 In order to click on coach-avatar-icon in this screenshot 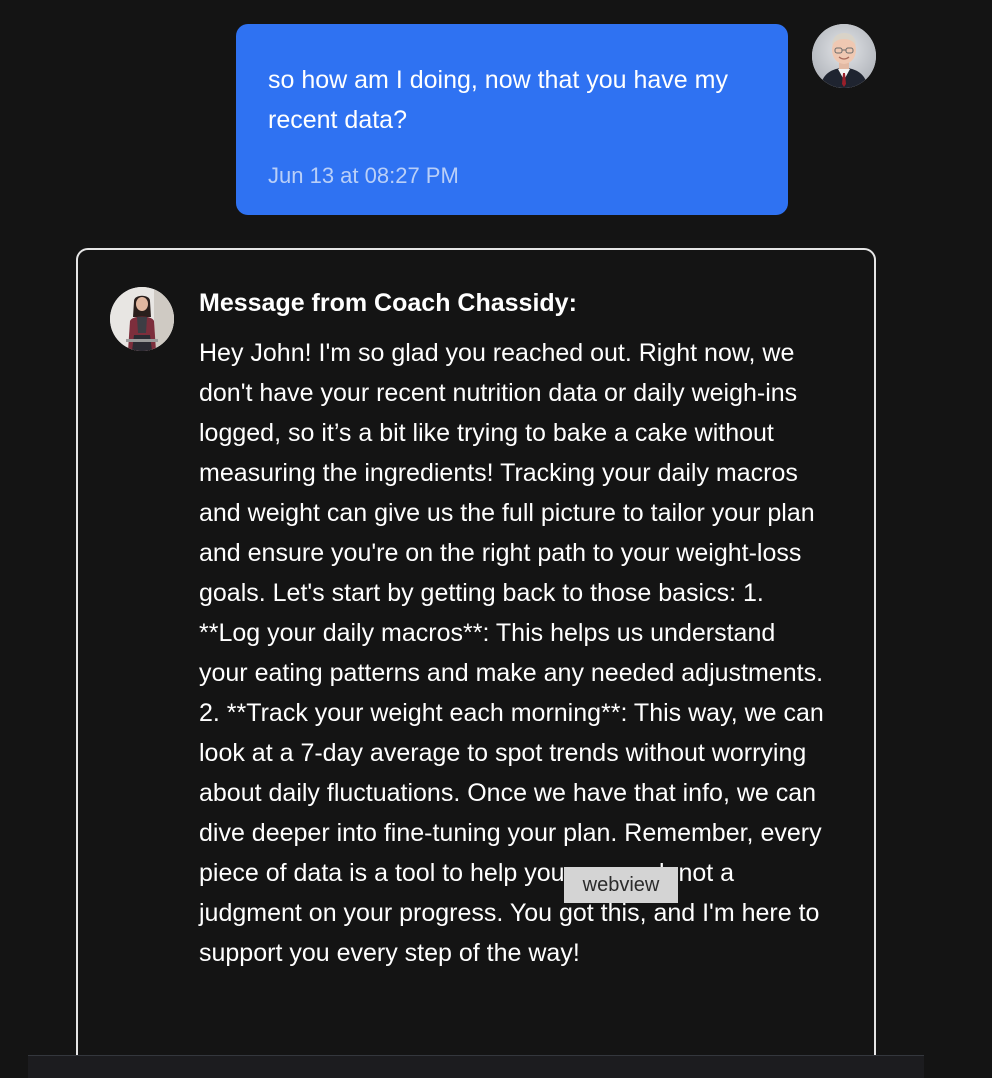, I will do `click(142, 319)`.